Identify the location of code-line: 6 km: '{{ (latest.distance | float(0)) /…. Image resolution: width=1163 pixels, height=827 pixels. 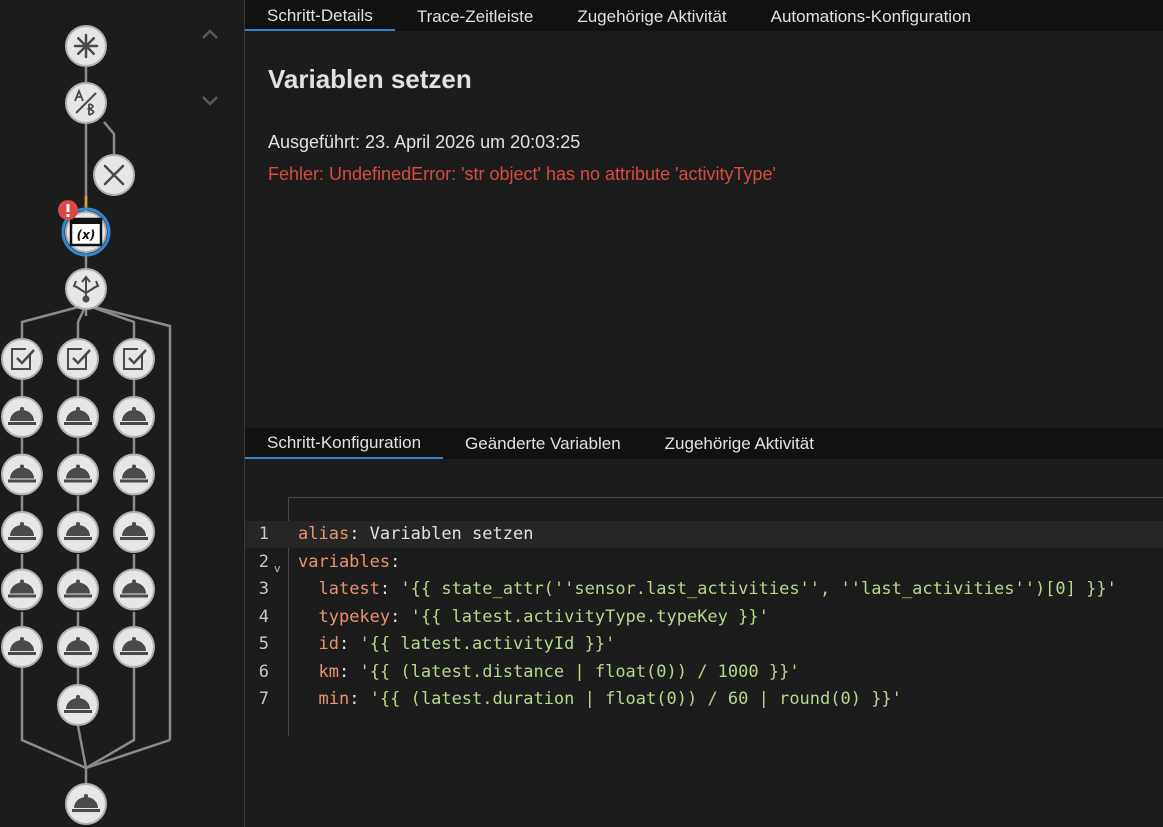
(704, 672).